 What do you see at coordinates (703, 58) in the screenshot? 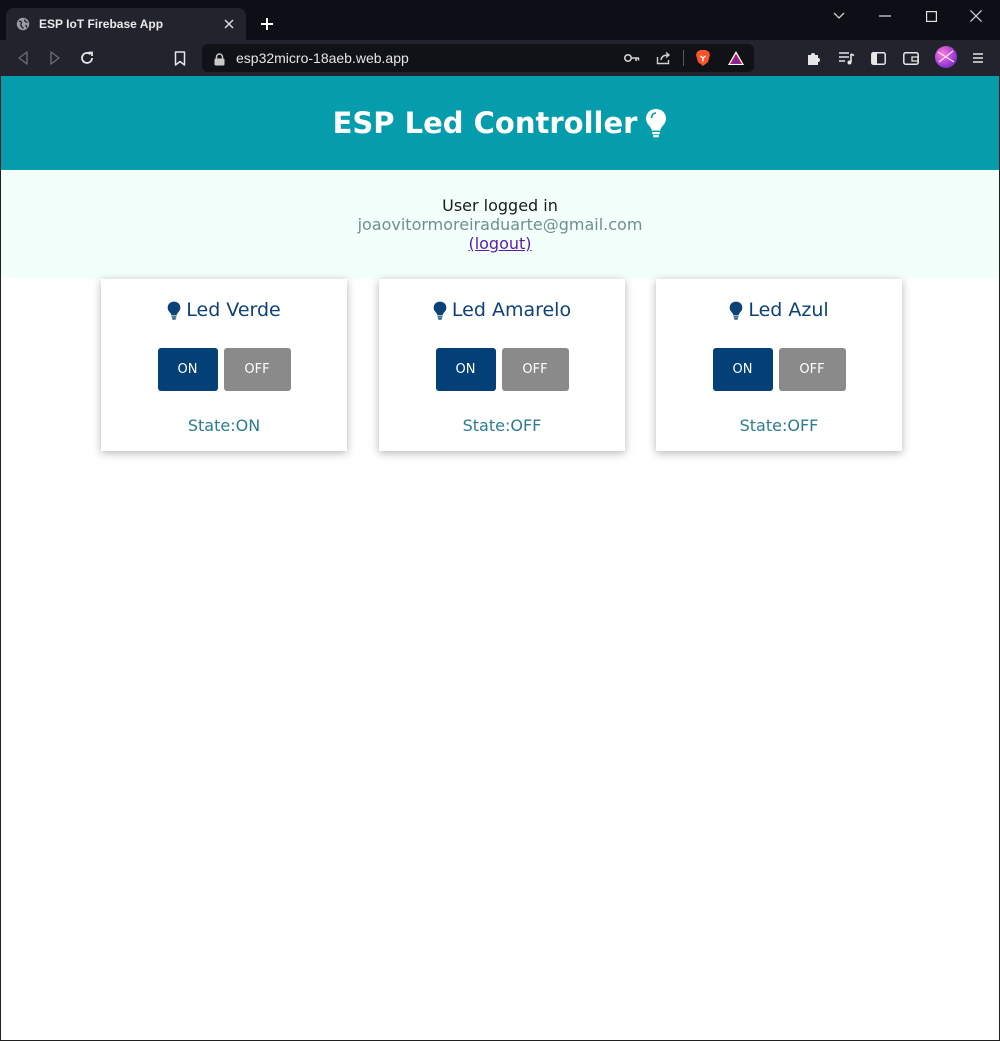
I see `brave-shields-icon` at bounding box center [703, 58].